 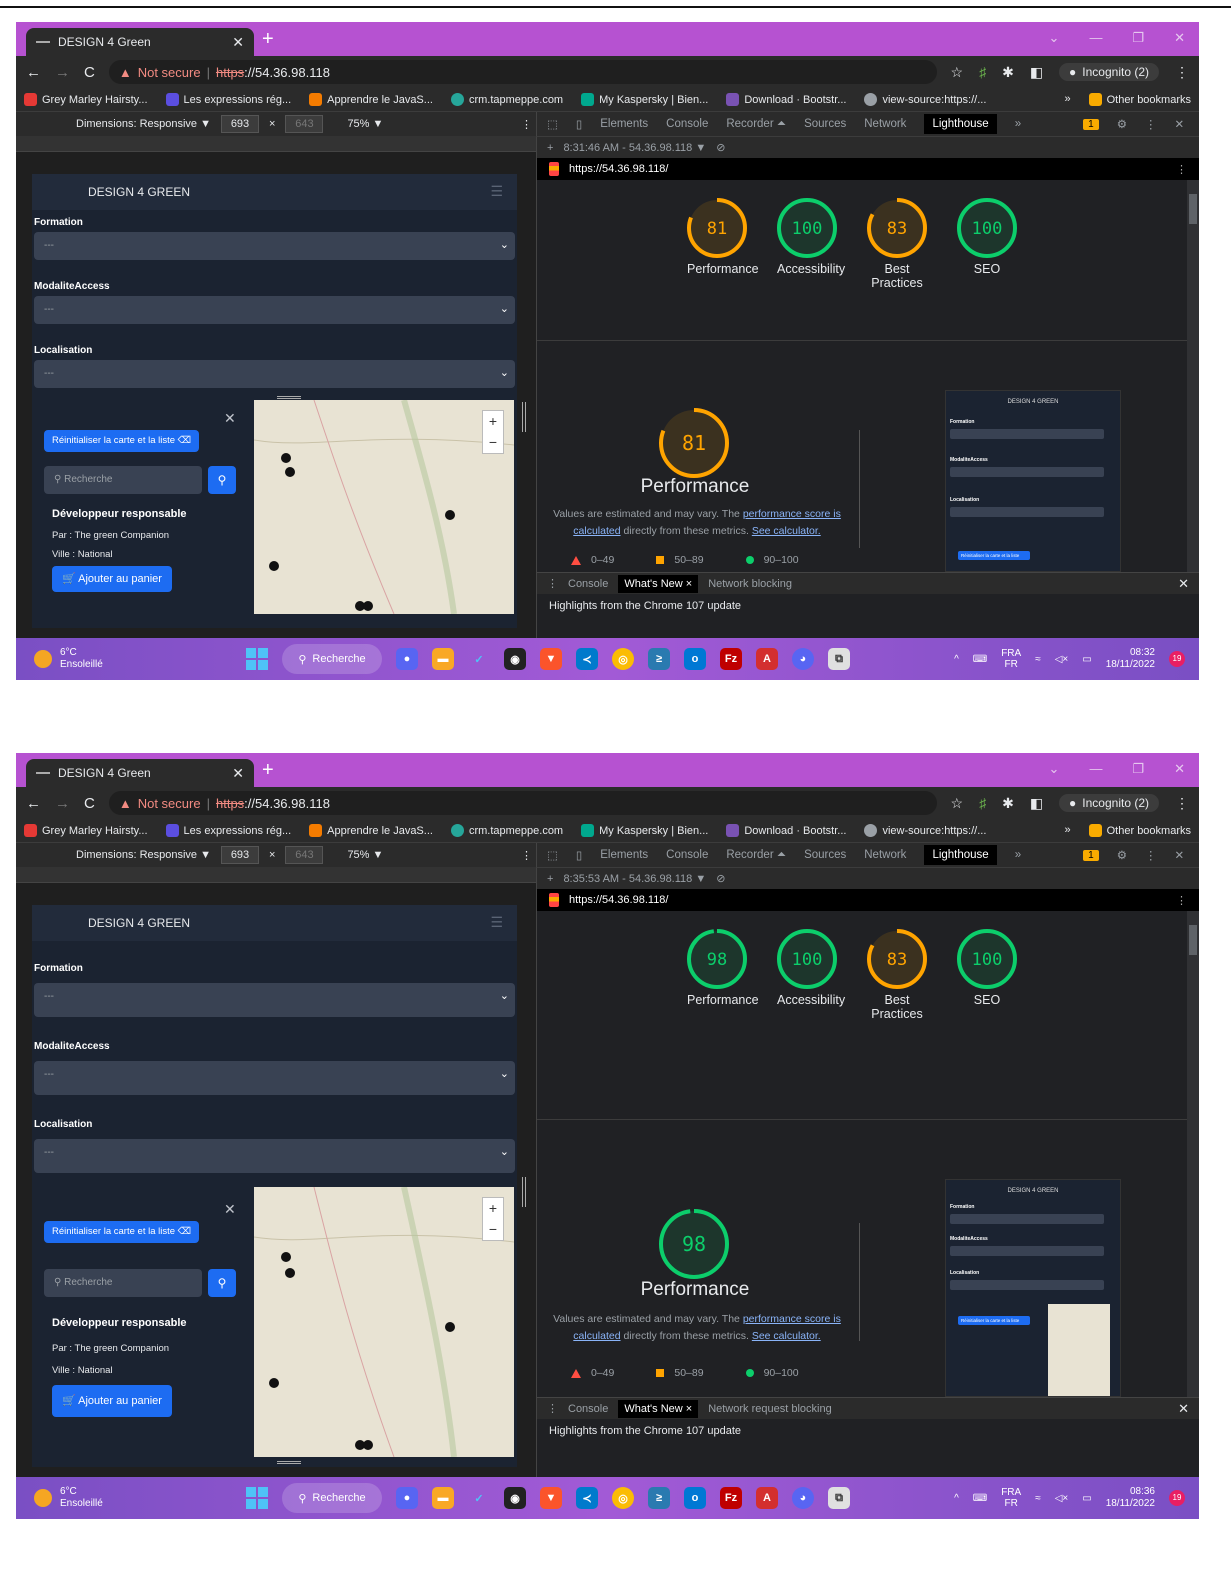 I want to click on notification-badge: 19, so click(x=1177, y=659).